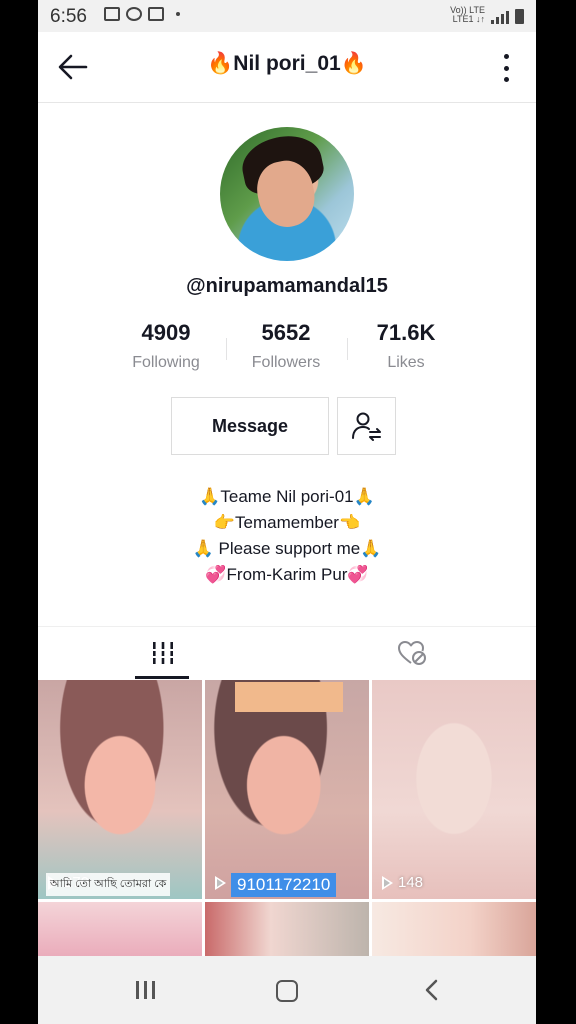  I want to click on status-bar: 6:56 Vo)) LTE LTE1 ↓↑, so click(287, 16).